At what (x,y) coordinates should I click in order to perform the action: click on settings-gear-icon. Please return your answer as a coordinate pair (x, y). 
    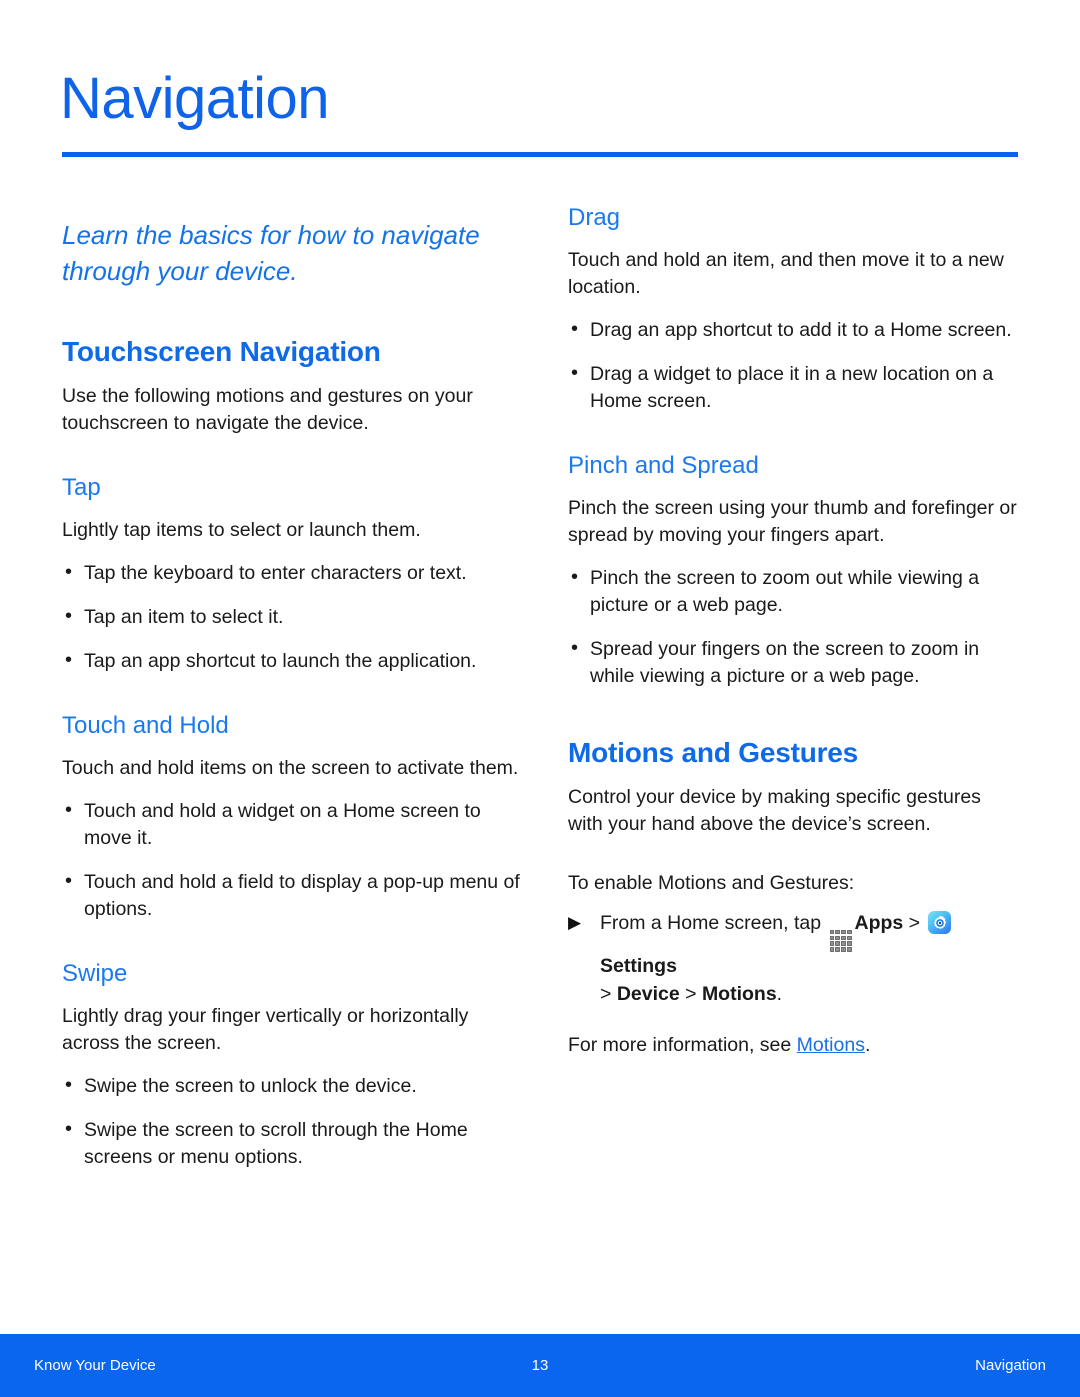
    Looking at the image, I should click on (940, 922).